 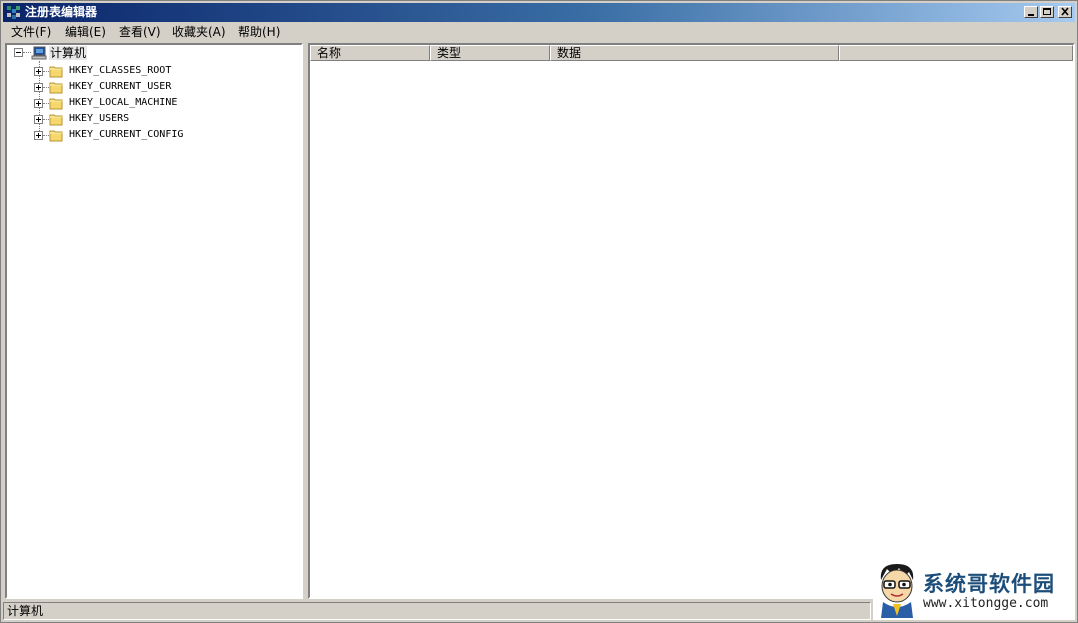 I want to click on watermark-title: 系统哥软件园, so click(x=989, y=584).